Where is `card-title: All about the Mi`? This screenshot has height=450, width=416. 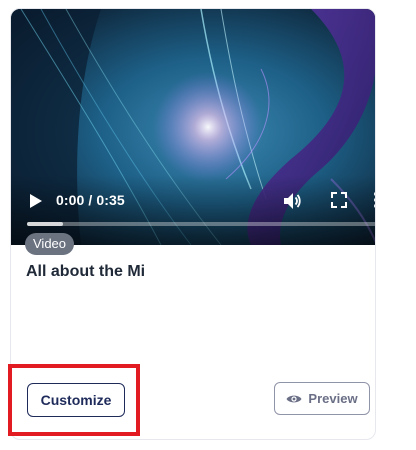
card-title: All about the Mi is located at coordinates (86, 271).